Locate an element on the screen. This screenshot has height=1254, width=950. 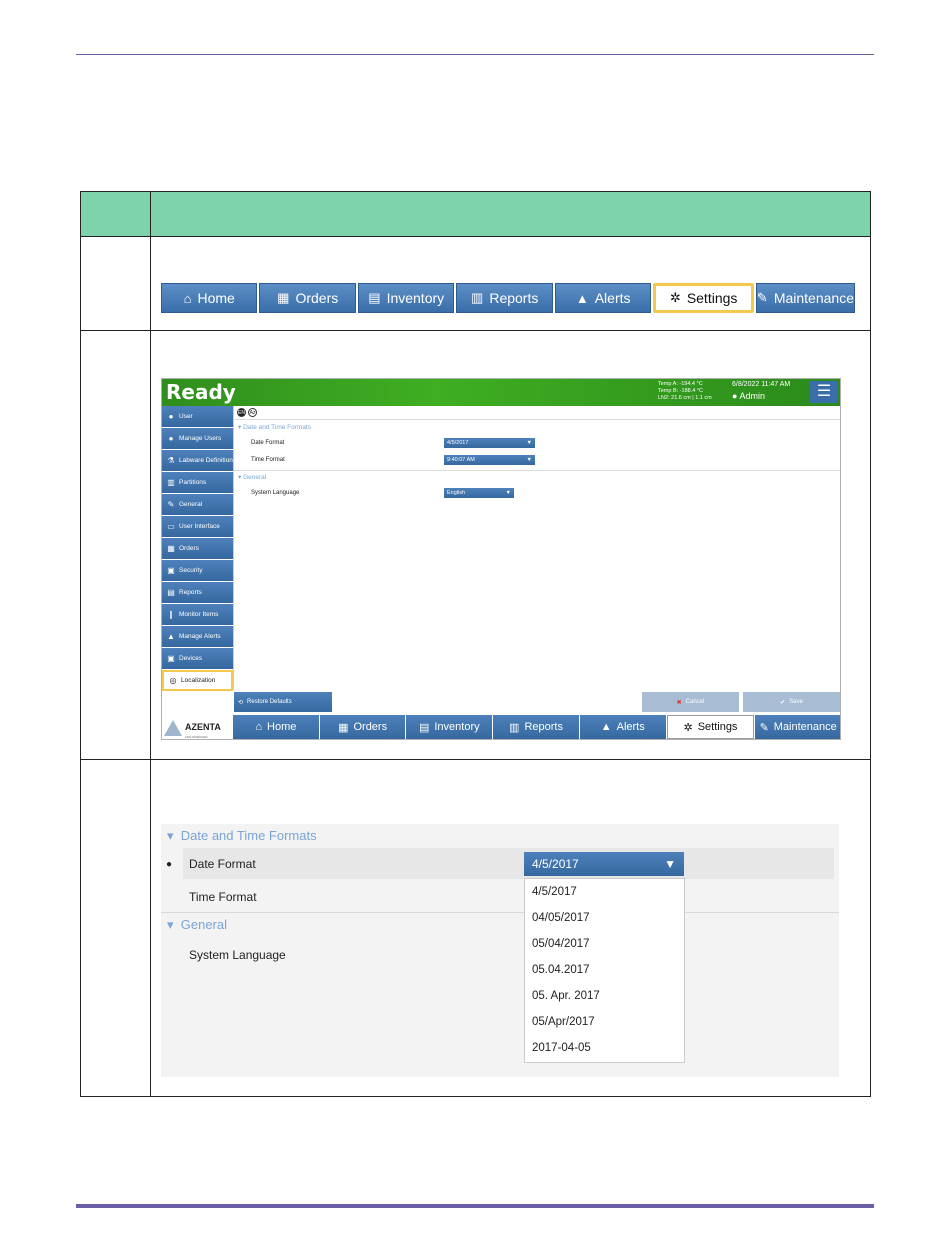
sidebar-icon: ▭ is located at coordinates (171, 526).